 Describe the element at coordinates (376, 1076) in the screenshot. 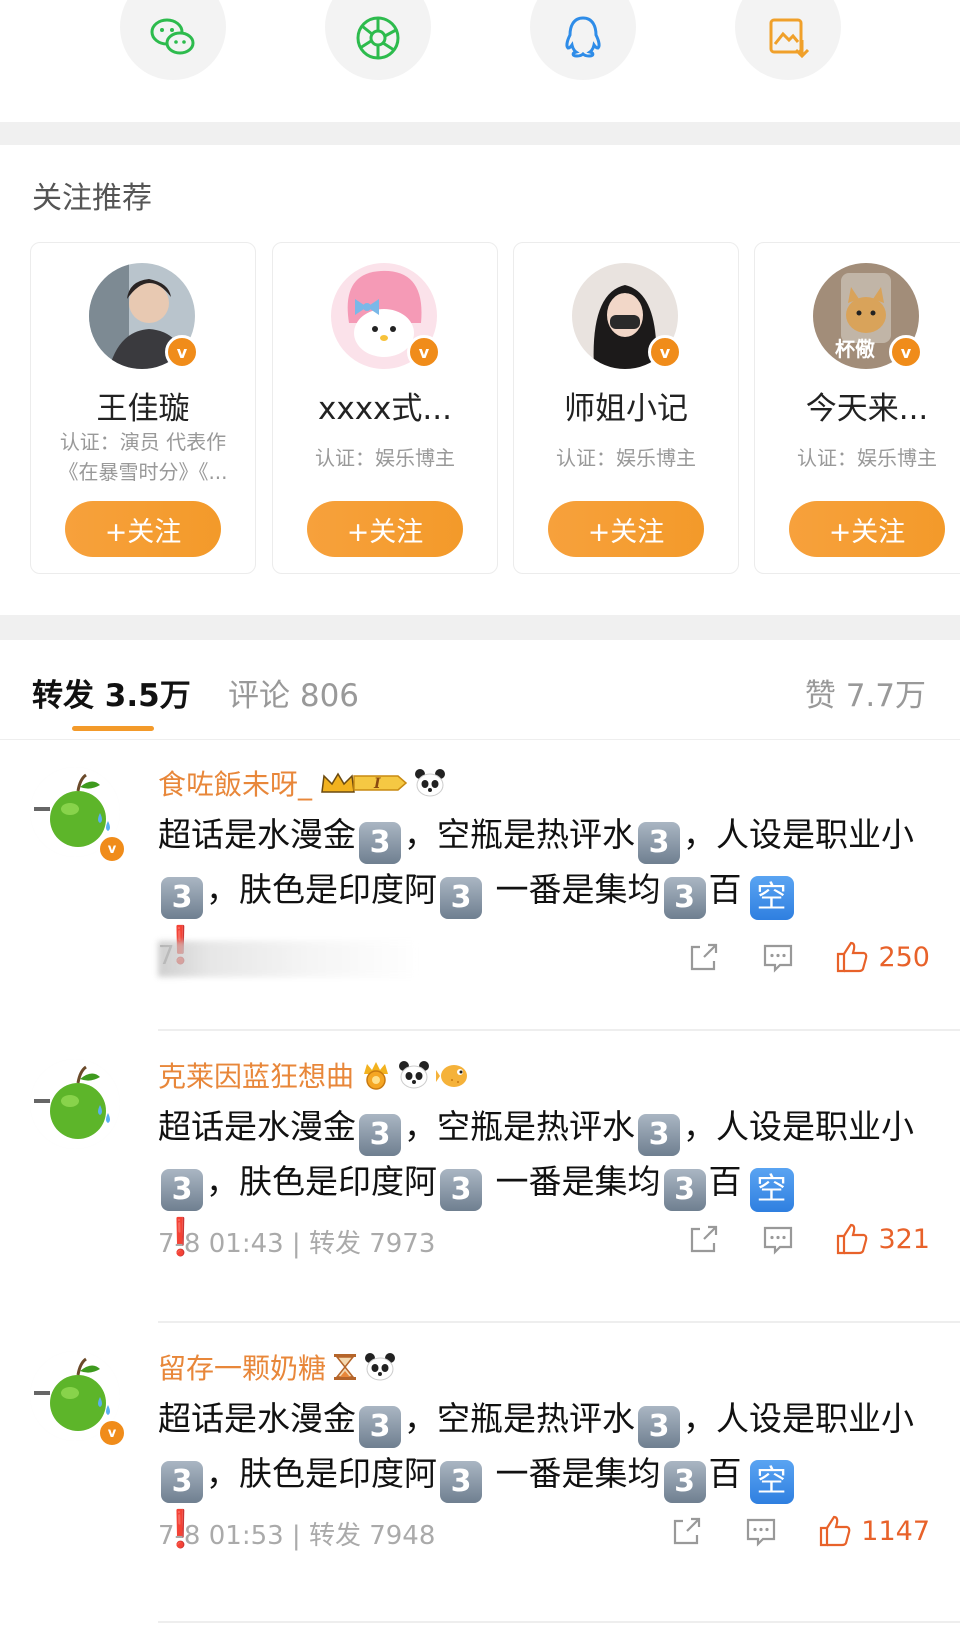

I see `crown-medal-icon` at that location.